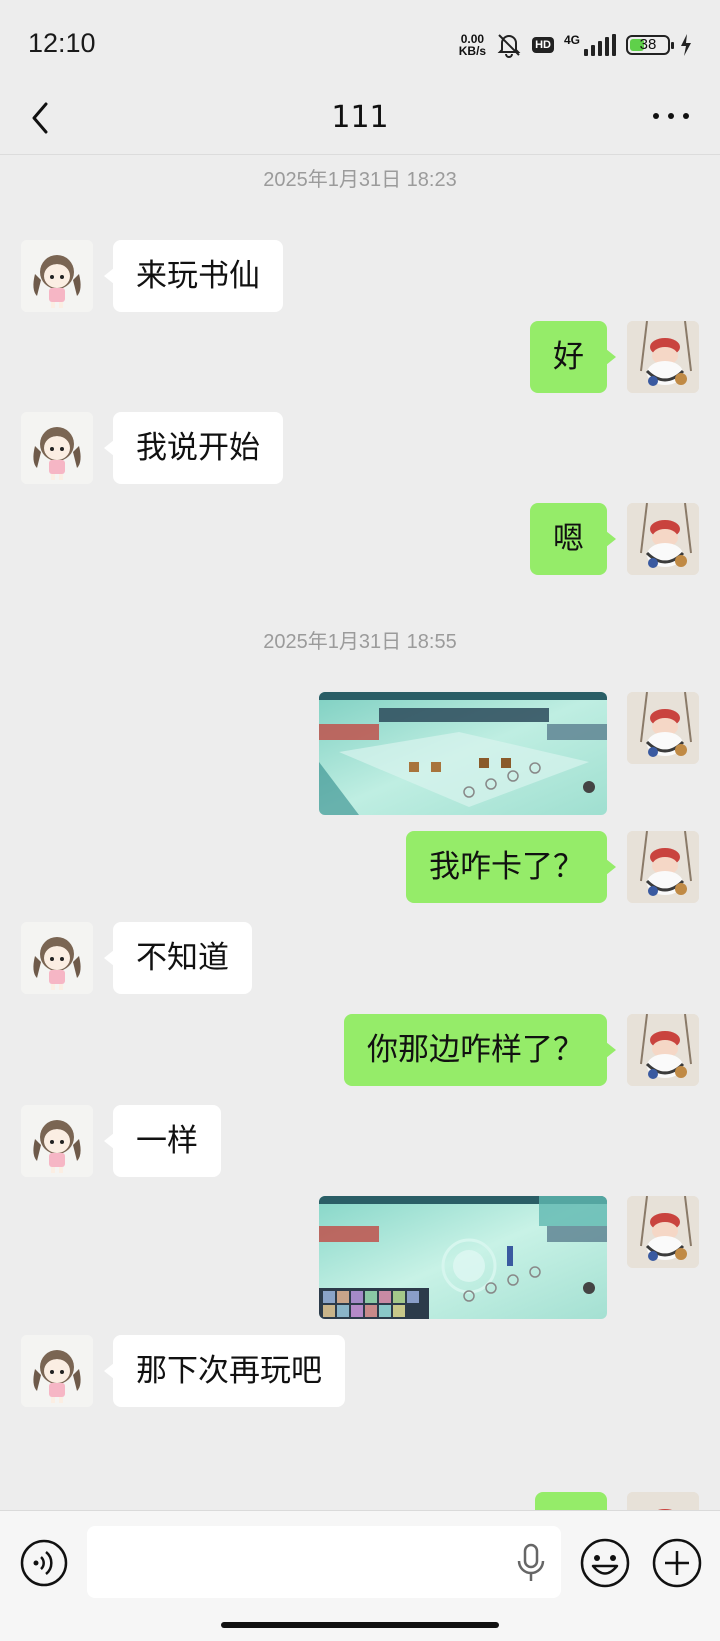  I want to click on incoming-message: 一样, so click(162, 1141).